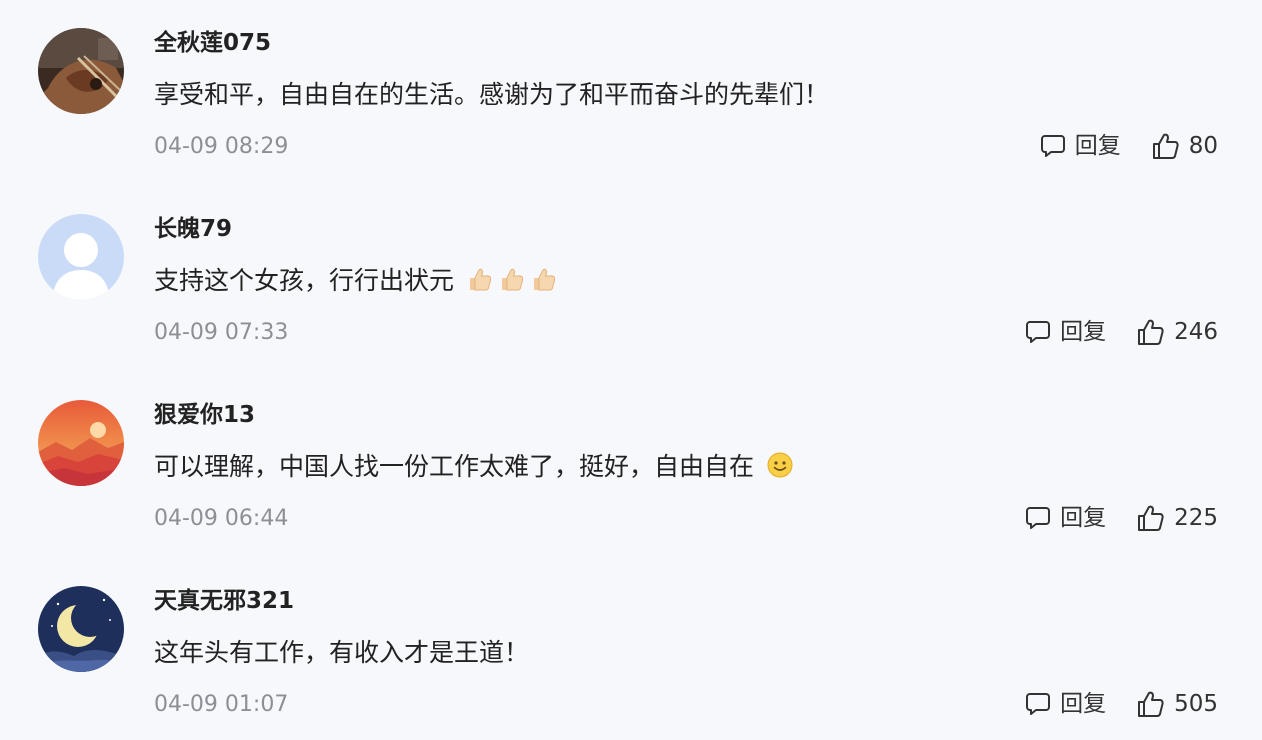 This screenshot has height=740, width=1262. What do you see at coordinates (1121, 332) in the screenshot?
I see `comment-actions: 回复 246` at bounding box center [1121, 332].